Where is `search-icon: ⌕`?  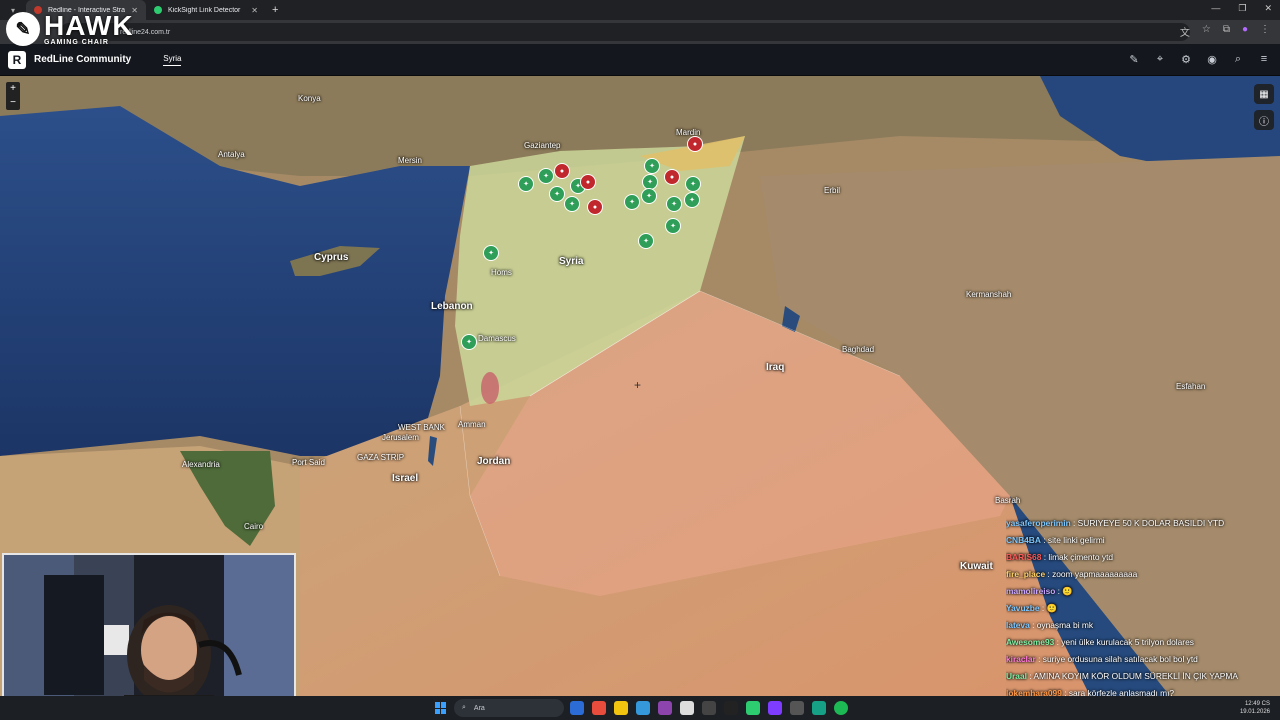
search-icon: ⌕ is located at coordinates (1238, 59).